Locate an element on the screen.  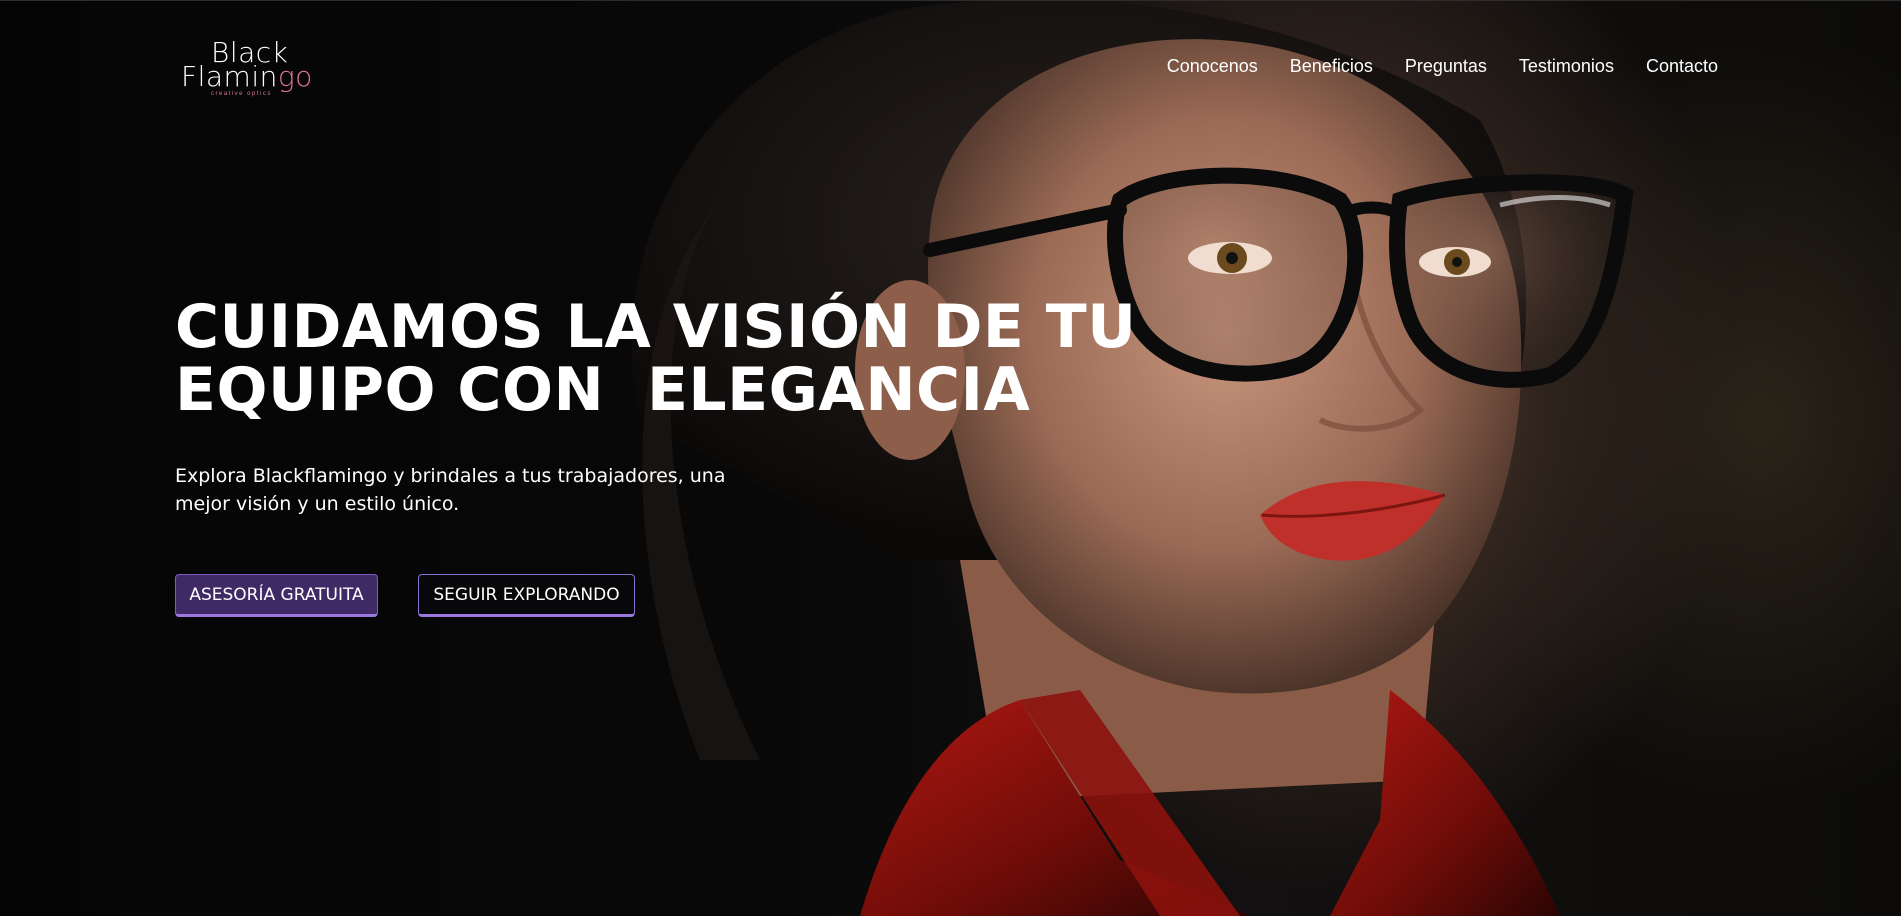
nav-item-testimonios: Testimonios is located at coordinates (1566, 66).